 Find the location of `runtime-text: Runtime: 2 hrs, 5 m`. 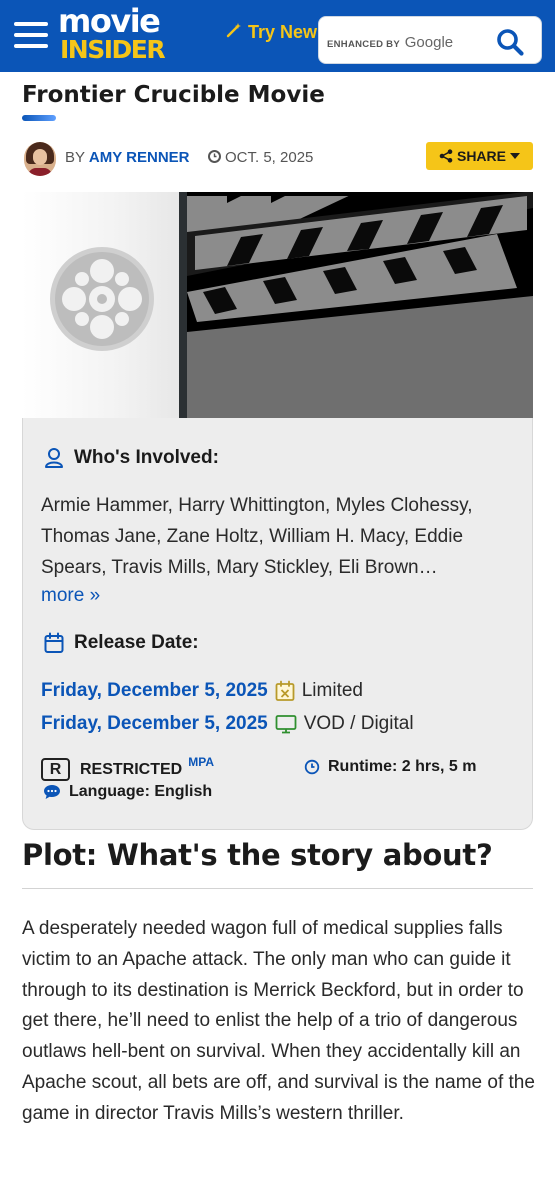

runtime-text: Runtime: 2 hrs, 5 m is located at coordinates (402, 766).